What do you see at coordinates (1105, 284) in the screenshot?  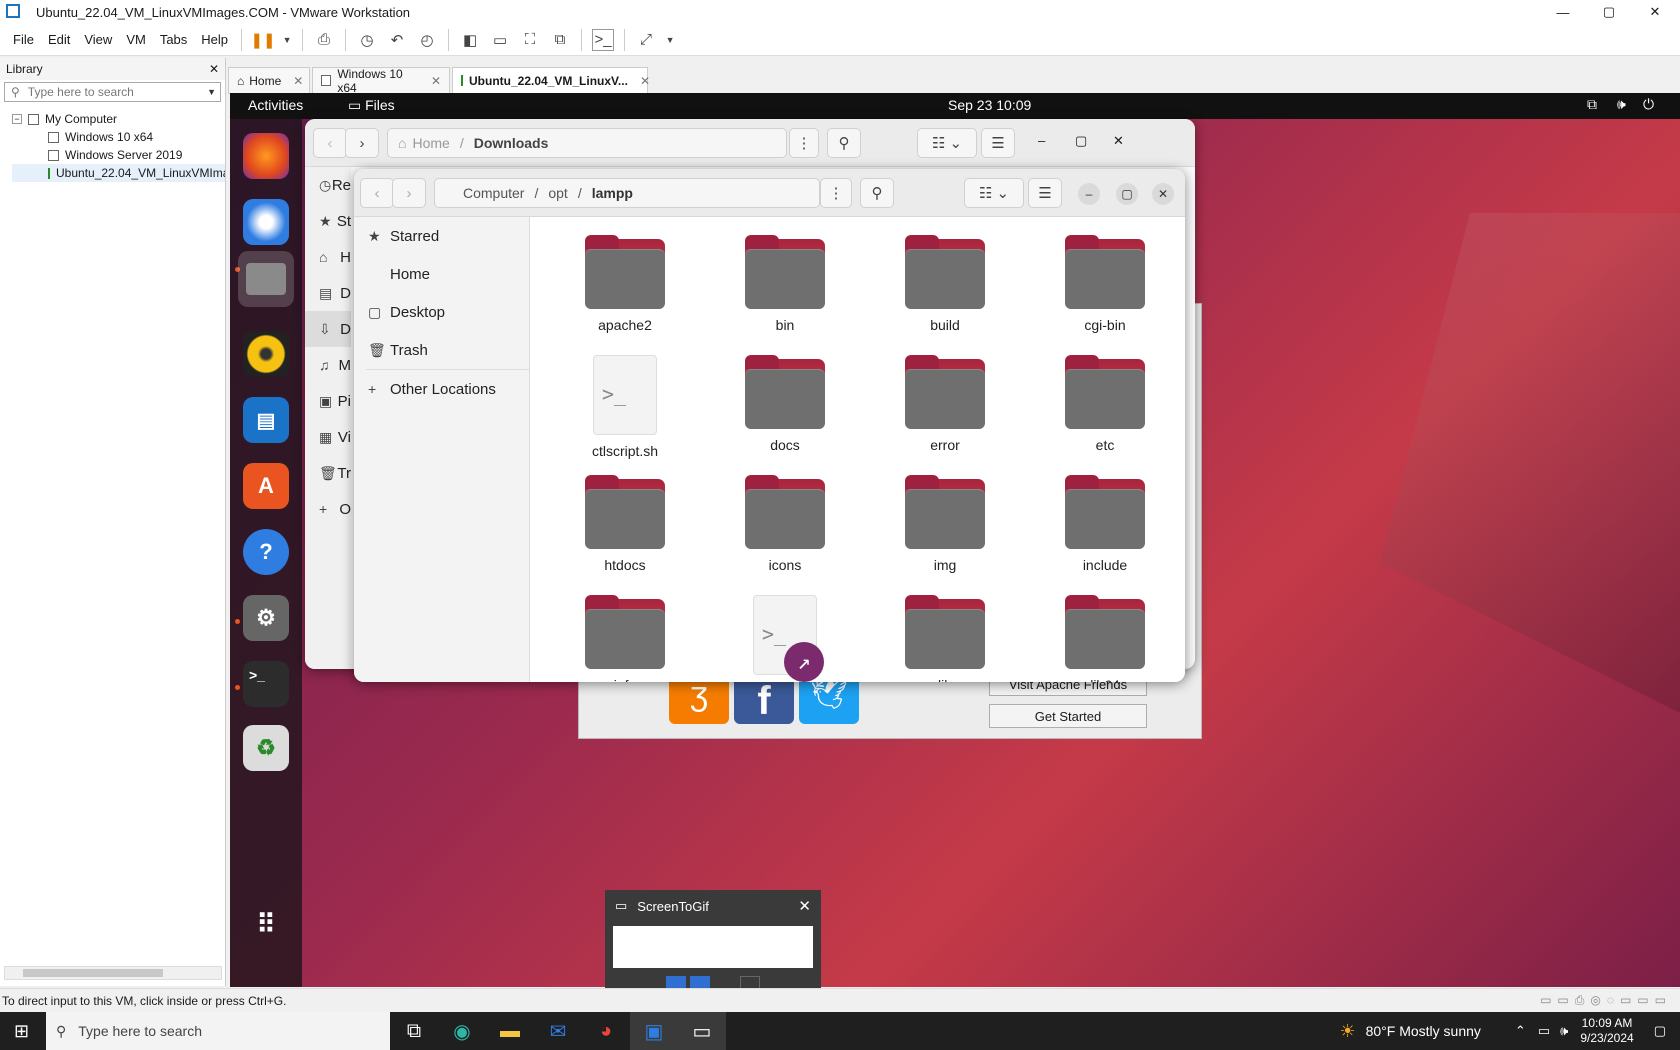 I see `file-item: cgi-bin` at bounding box center [1105, 284].